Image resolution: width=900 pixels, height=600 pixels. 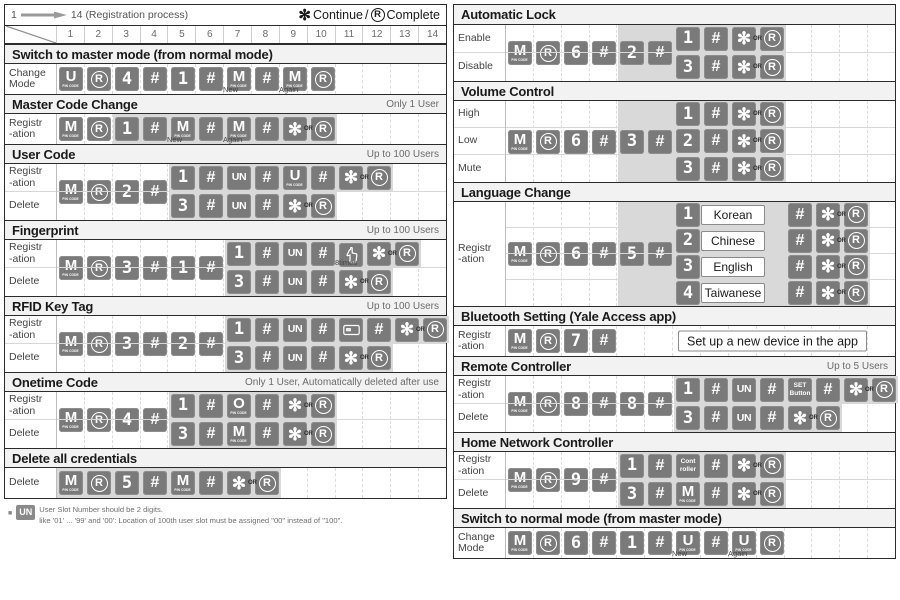 What do you see at coordinates (127, 483) in the screenshot?
I see `key-digit-5: 5` at bounding box center [127, 483].